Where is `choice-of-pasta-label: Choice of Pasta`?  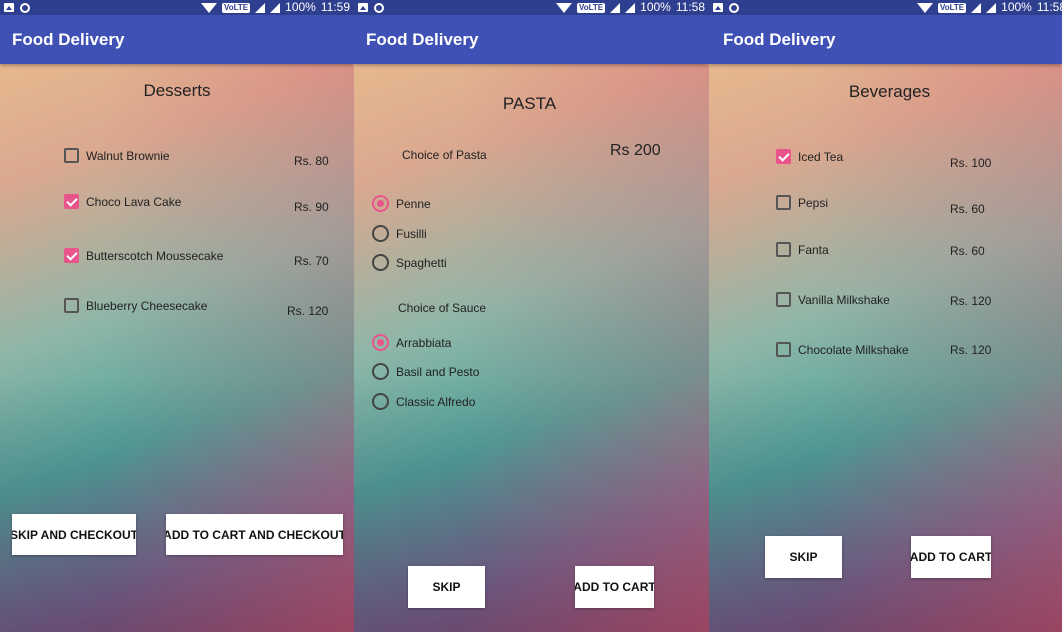
choice-of-pasta-label: Choice of Pasta is located at coordinates (444, 155).